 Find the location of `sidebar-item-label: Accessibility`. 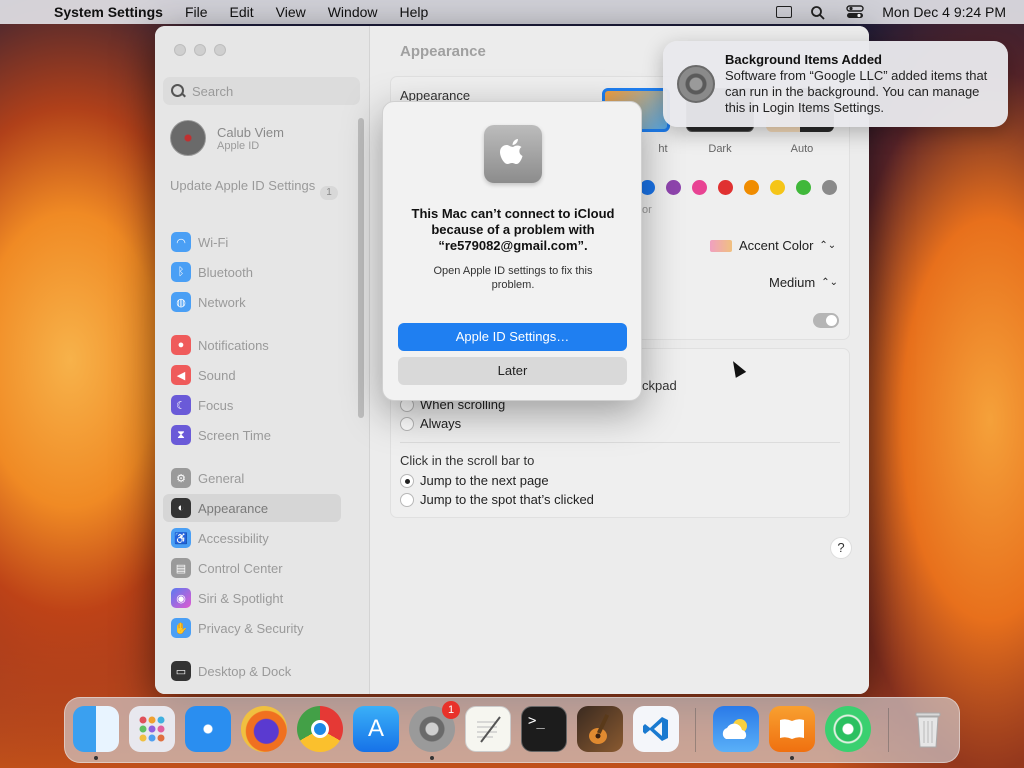

sidebar-item-label: Accessibility is located at coordinates (233, 538).